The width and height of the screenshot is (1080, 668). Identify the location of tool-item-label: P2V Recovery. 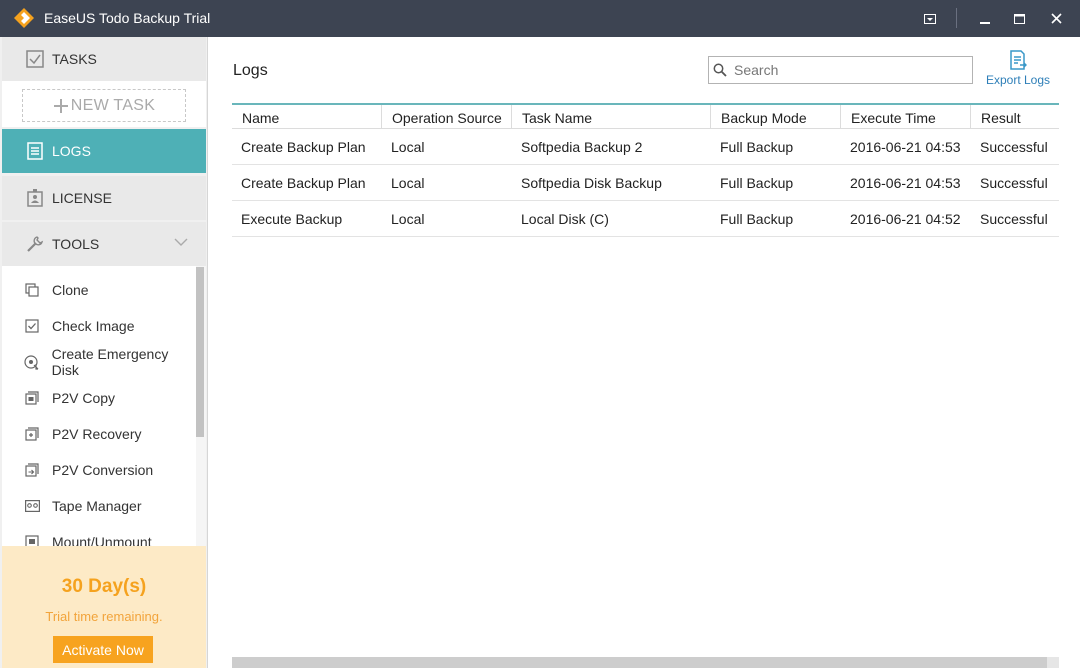
(97, 434).